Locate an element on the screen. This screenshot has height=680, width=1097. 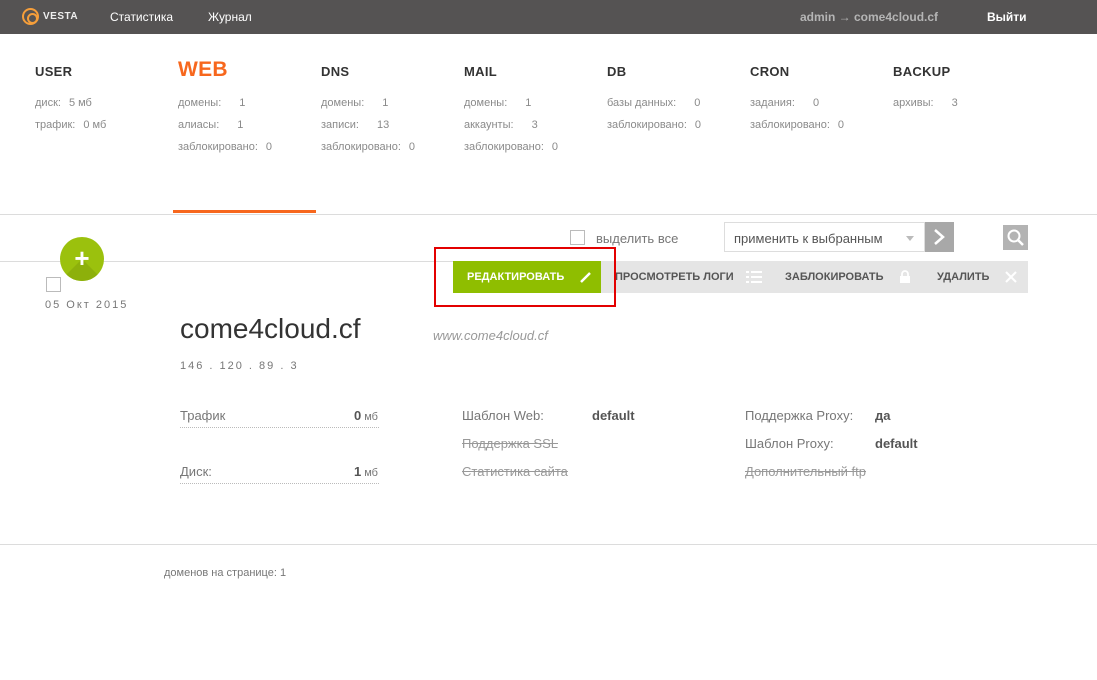
traffic-label: Трафик is located at coordinates (203, 415).